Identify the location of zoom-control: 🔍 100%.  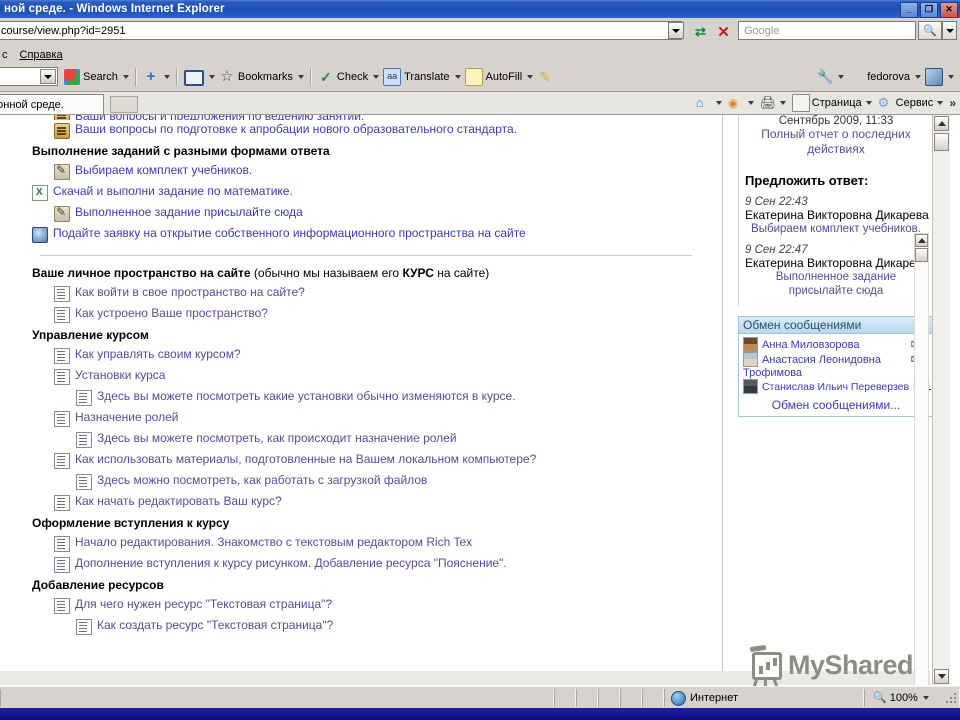
(905, 697).